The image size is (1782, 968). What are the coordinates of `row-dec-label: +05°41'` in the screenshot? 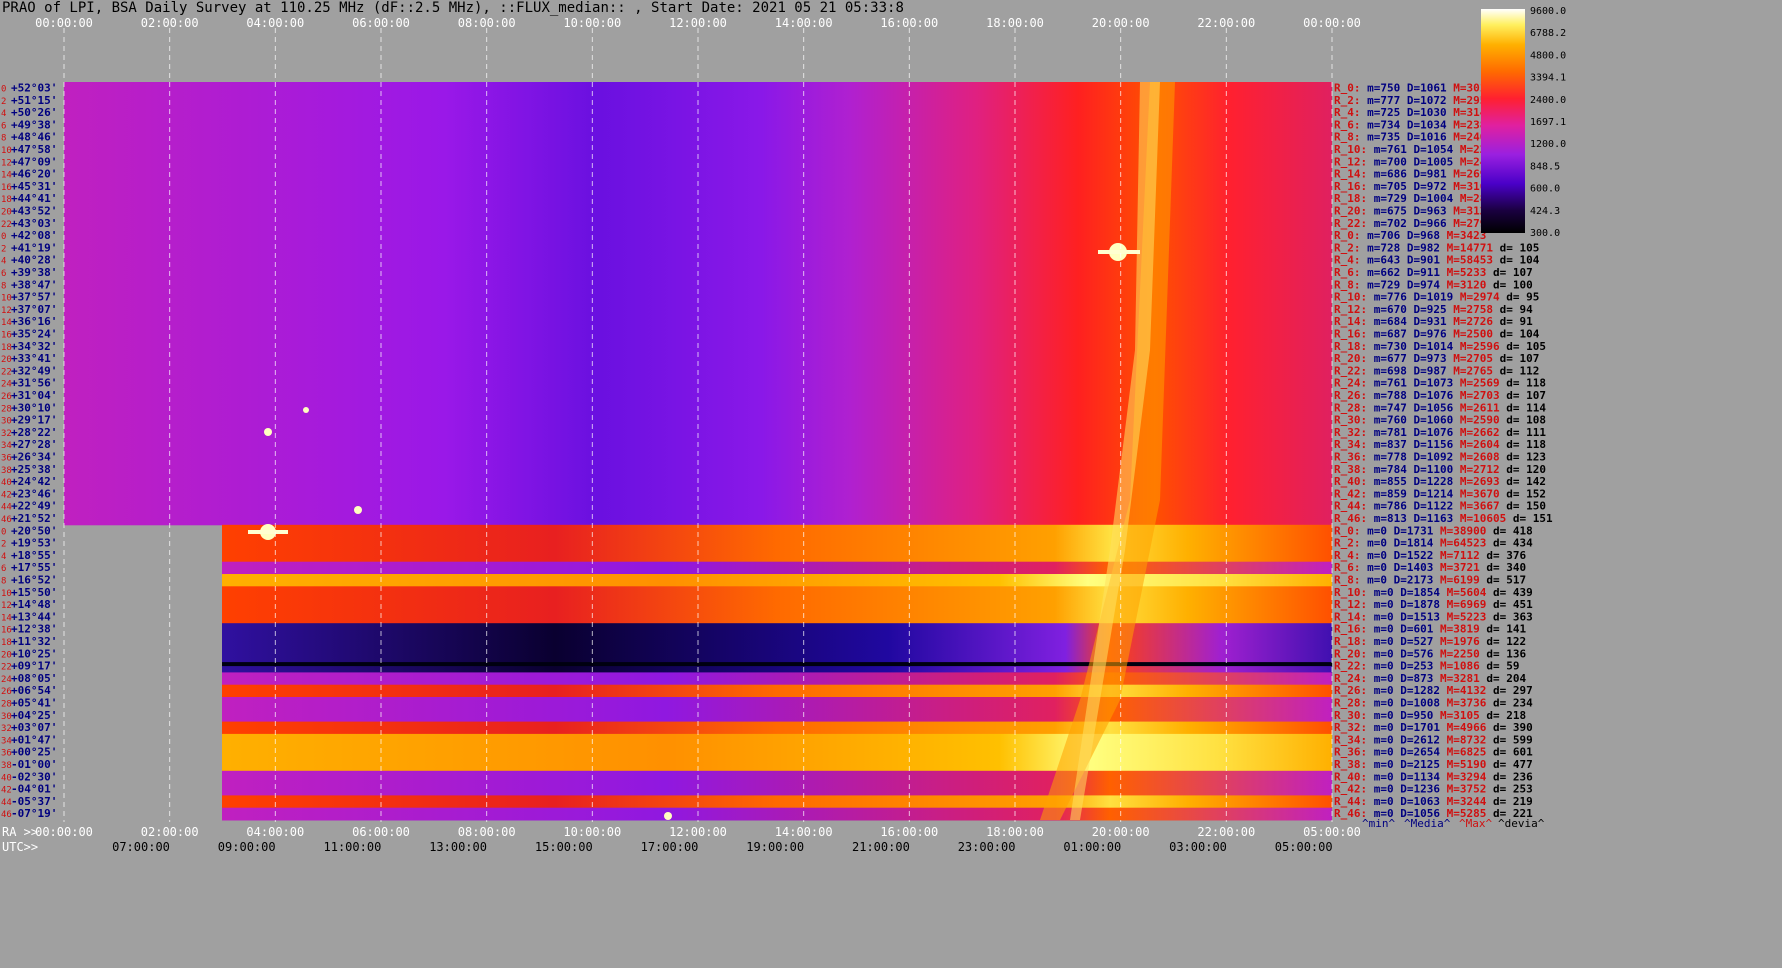 It's located at (34, 703).